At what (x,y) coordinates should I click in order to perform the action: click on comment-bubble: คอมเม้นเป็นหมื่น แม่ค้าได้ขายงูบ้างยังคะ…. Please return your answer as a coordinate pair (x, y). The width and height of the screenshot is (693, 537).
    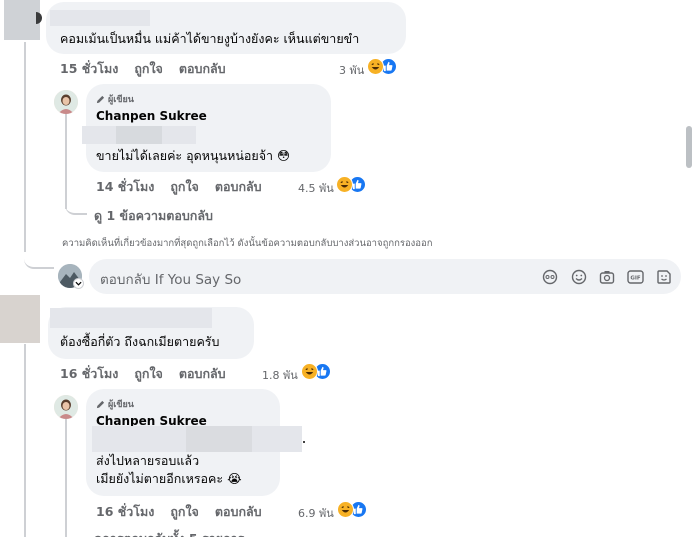
    Looking at the image, I should click on (226, 28).